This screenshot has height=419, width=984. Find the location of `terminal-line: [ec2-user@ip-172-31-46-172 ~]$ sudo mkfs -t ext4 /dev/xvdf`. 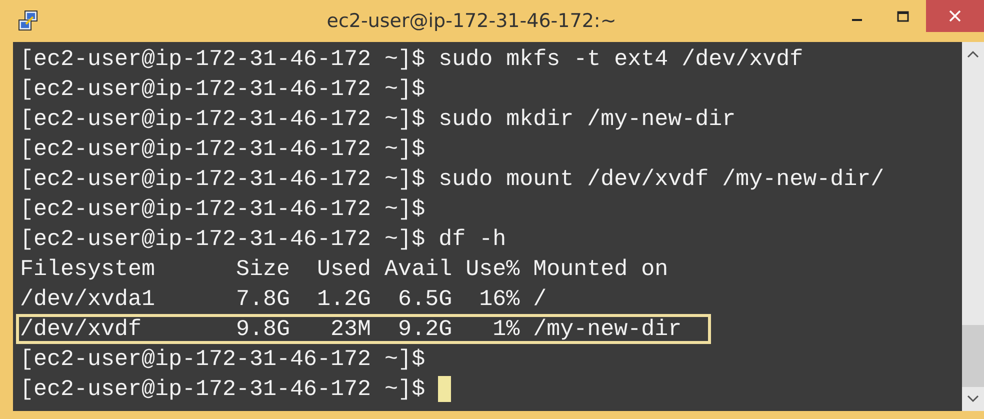

terminal-line: [ec2-user@ip-172-31-46-172 ~]$ sudo mkfs -t ext4 /dev/xvdf is located at coordinates (412, 59).